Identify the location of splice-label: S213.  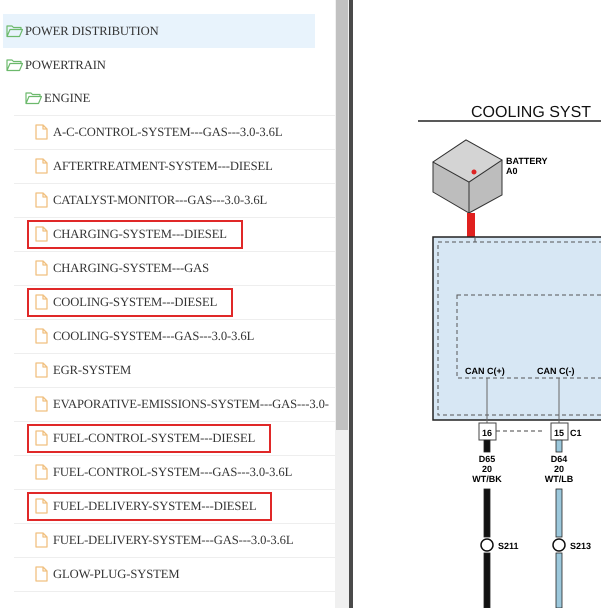
(581, 546).